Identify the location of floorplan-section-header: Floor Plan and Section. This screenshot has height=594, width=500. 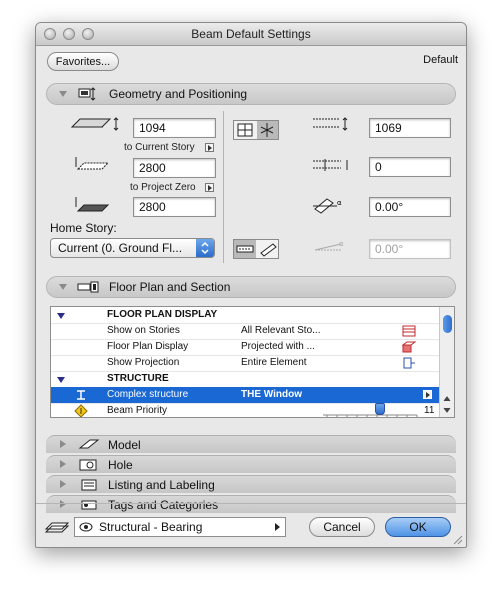
(251, 287).